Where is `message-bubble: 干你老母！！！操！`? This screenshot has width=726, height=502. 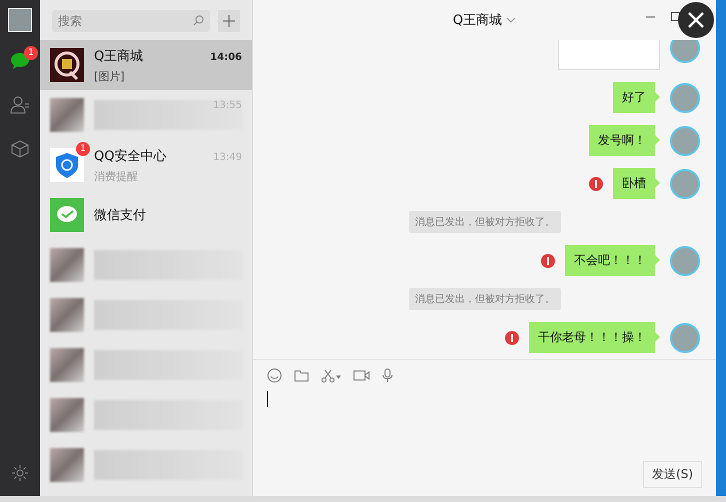 message-bubble: 干你老母！！！操！ is located at coordinates (594, 337).